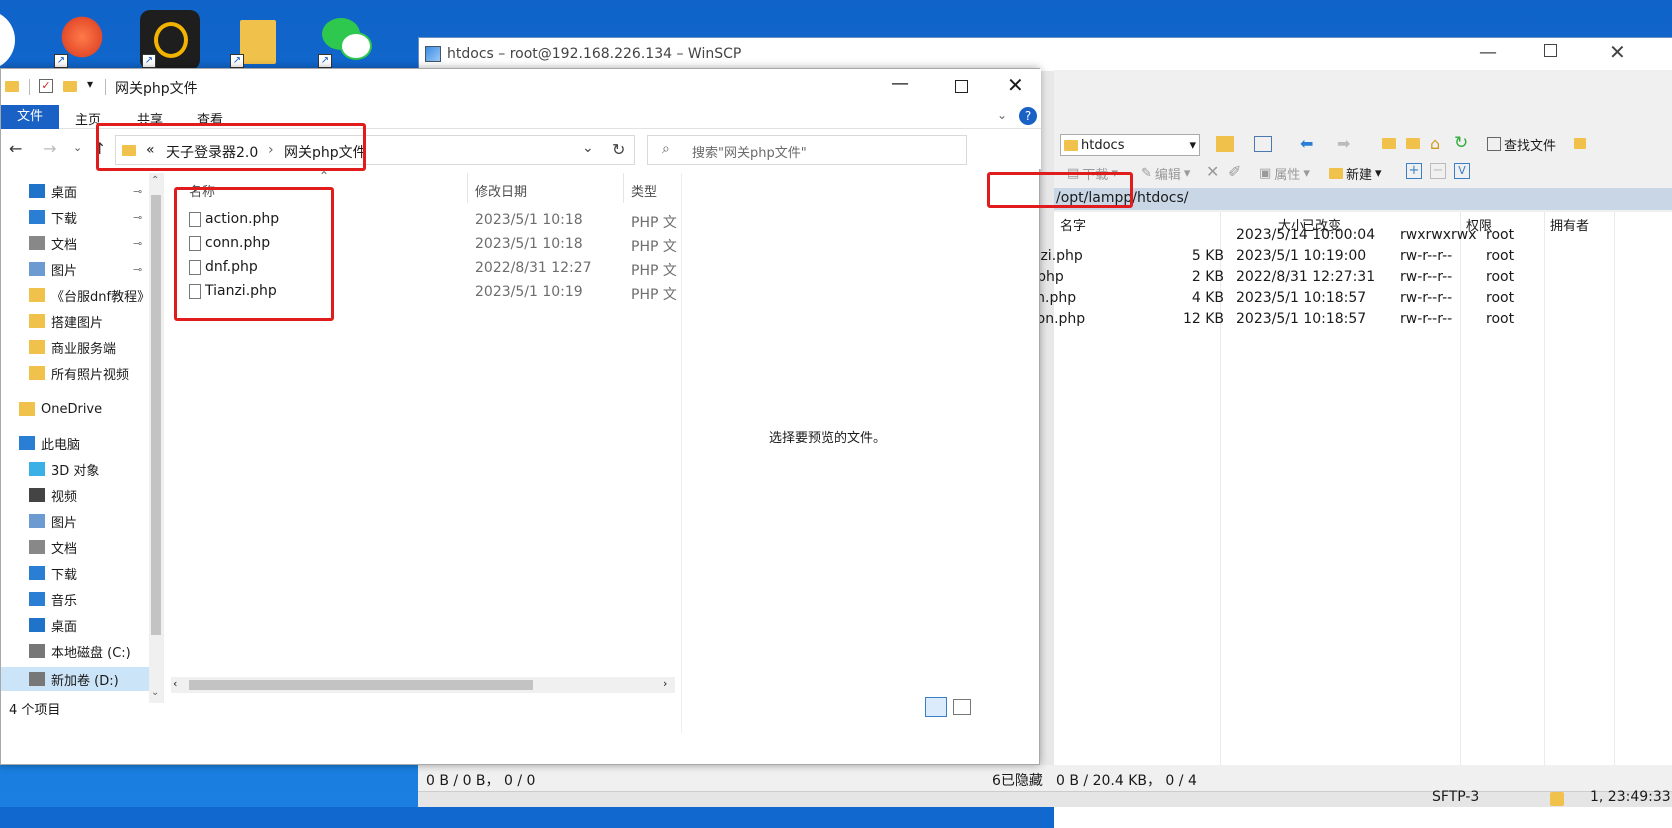  Describe the element at coordinates (1462, 171) in the screenshot. I see `select-icon: V` at that location.